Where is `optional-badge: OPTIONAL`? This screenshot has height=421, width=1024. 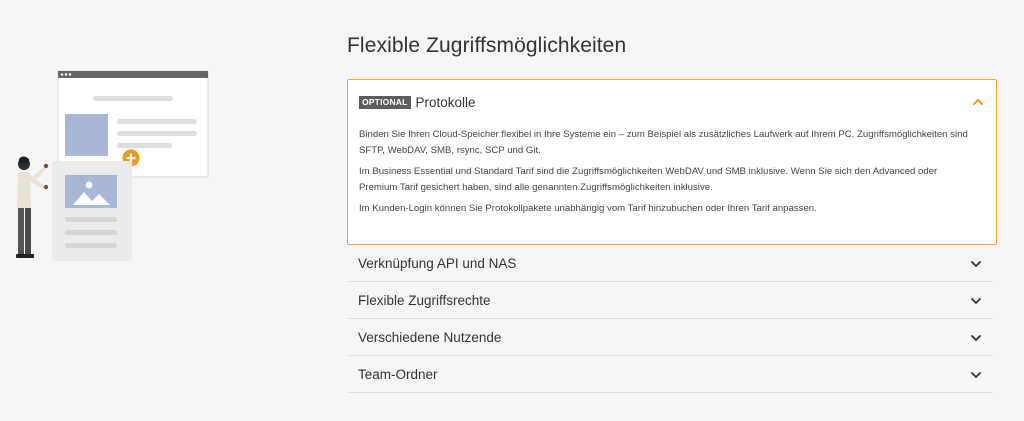 optional-badge: OPTIONAL is located at coordinates (385, 102).